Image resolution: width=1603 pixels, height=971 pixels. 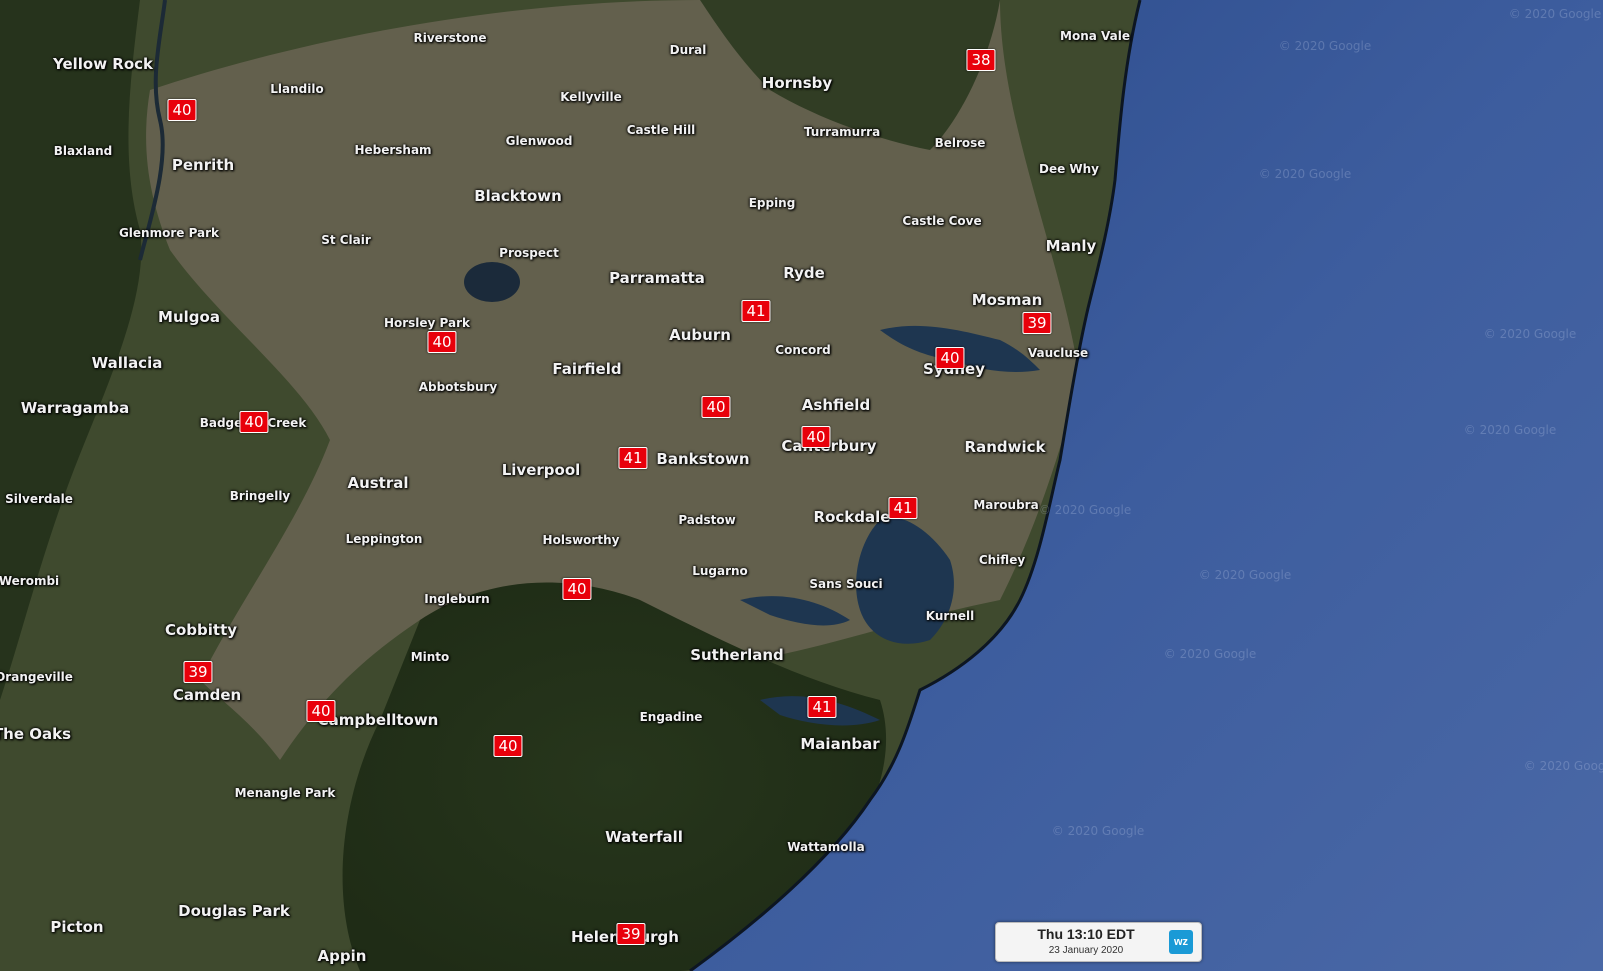 What do you see at coordinates (1086, 934) in the screenshot?
I see `timestamp-time: Thu 13:10 EDT` at bounding box center [1086, 934].